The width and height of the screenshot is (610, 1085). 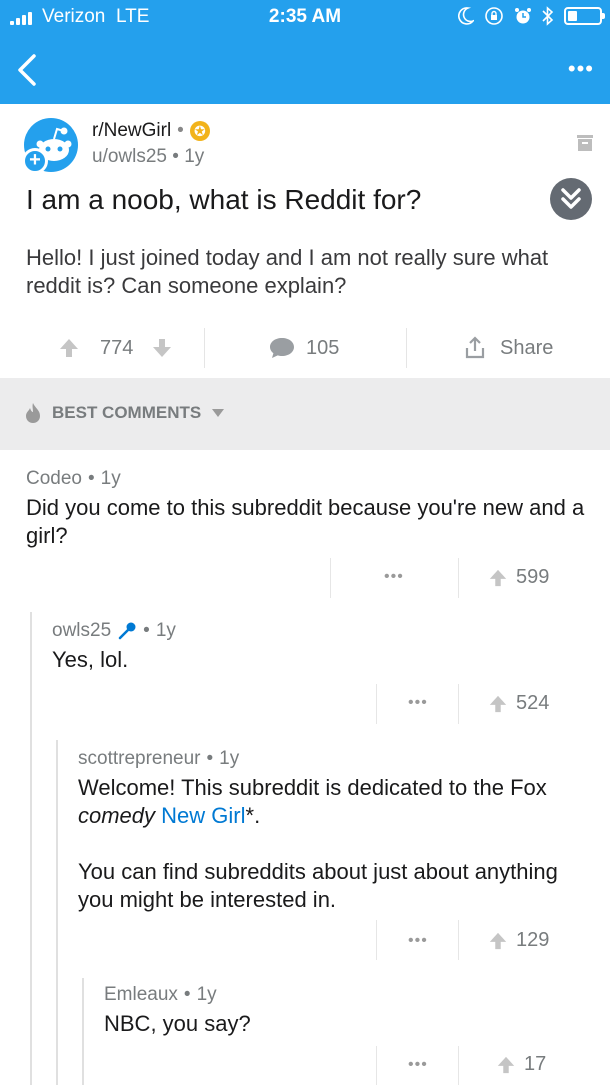 I want to click on comment-score: 129, so click(x=533, y=940).